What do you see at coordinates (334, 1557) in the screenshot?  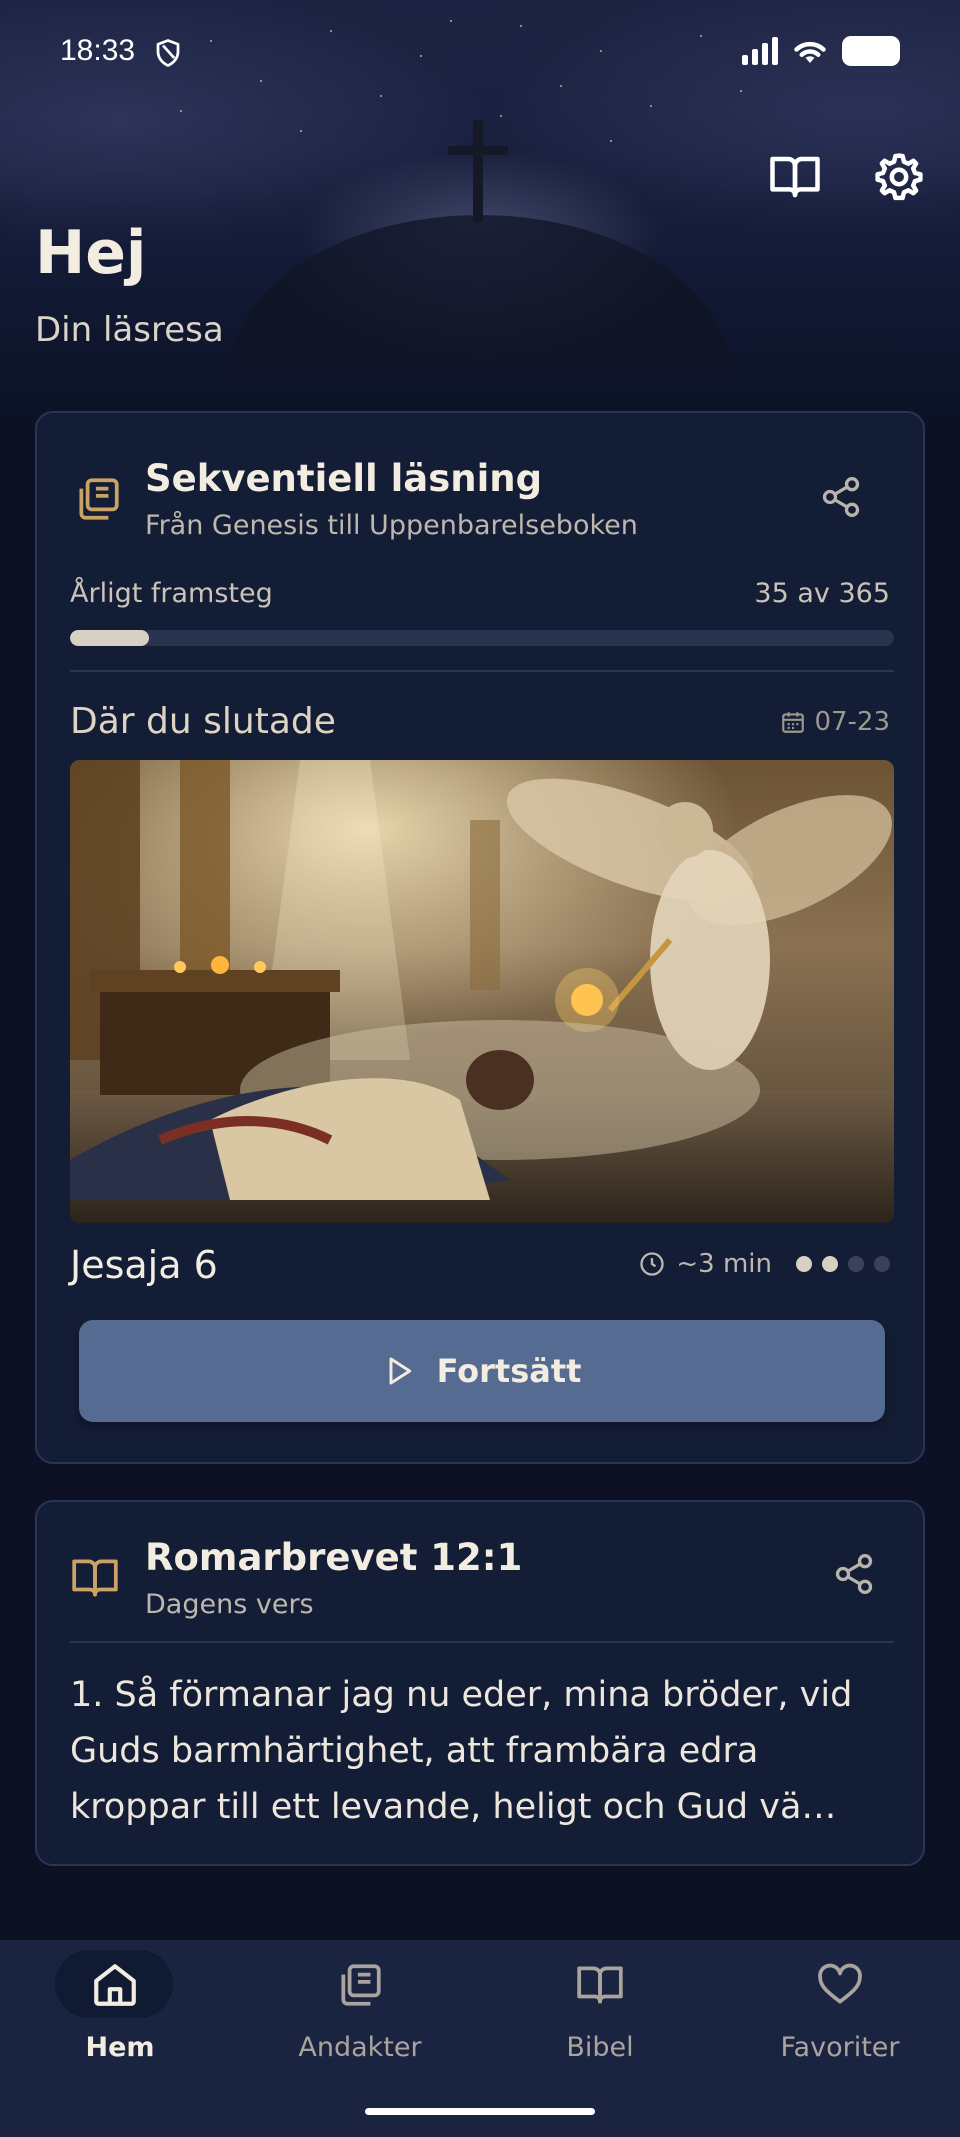 I see `verse-reference: Romarbrevet 12:1` at bounding box center [334, 1557].